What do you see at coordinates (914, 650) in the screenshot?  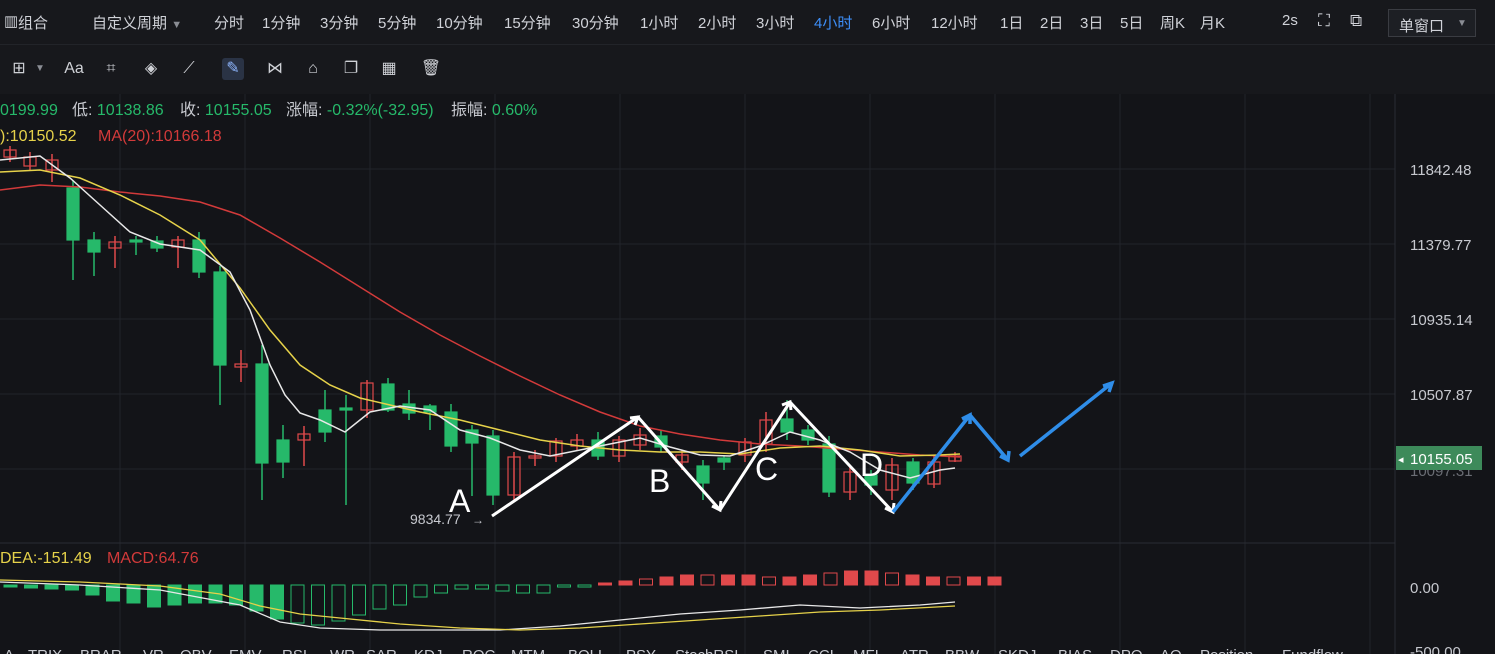 I see `indicator-tab: ATR` at bounding box center [914, 650].